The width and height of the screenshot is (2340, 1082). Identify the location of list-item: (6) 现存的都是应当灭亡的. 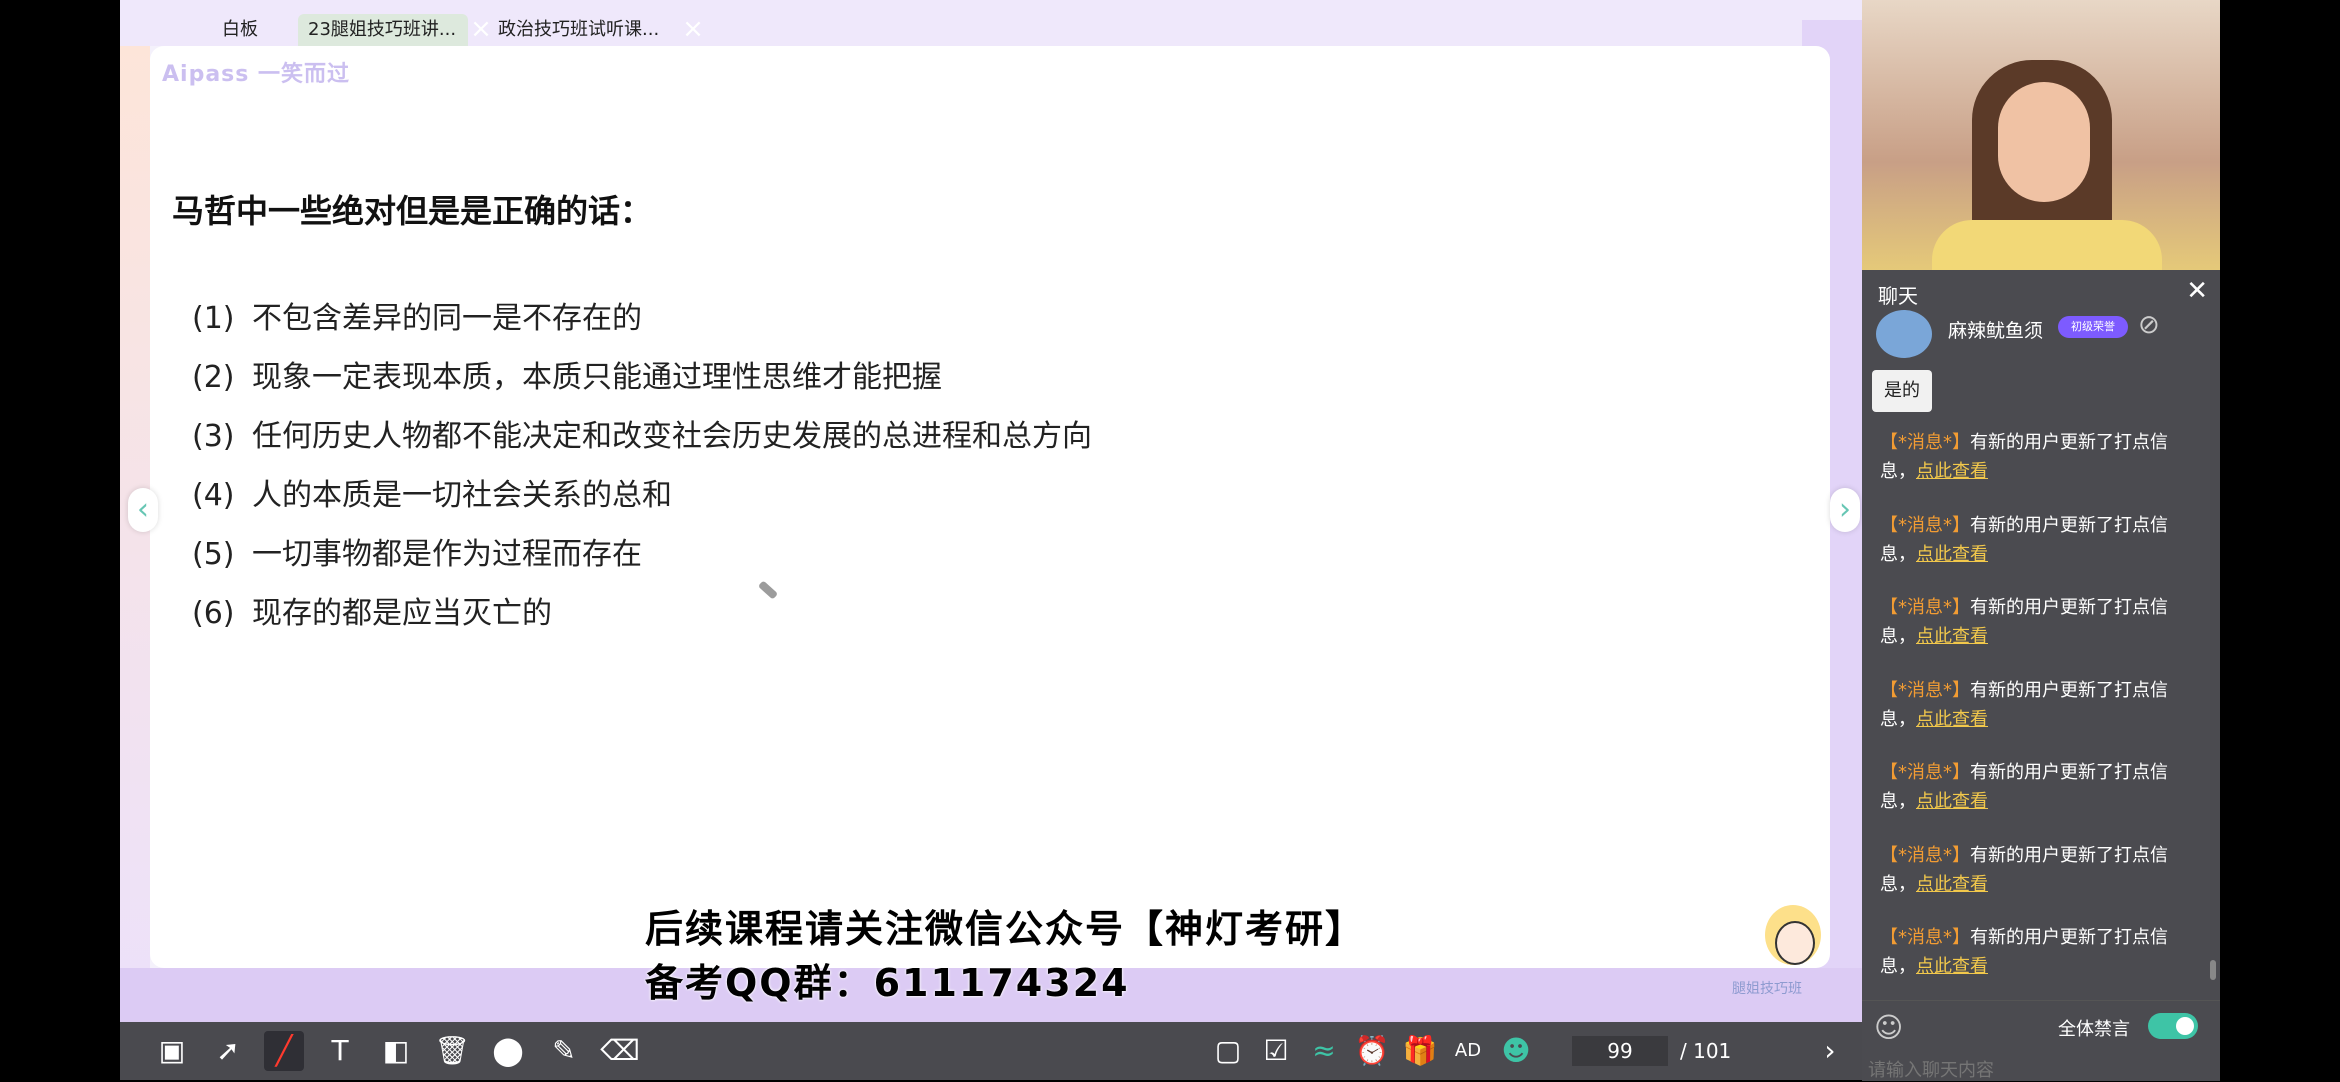
(372, 613).